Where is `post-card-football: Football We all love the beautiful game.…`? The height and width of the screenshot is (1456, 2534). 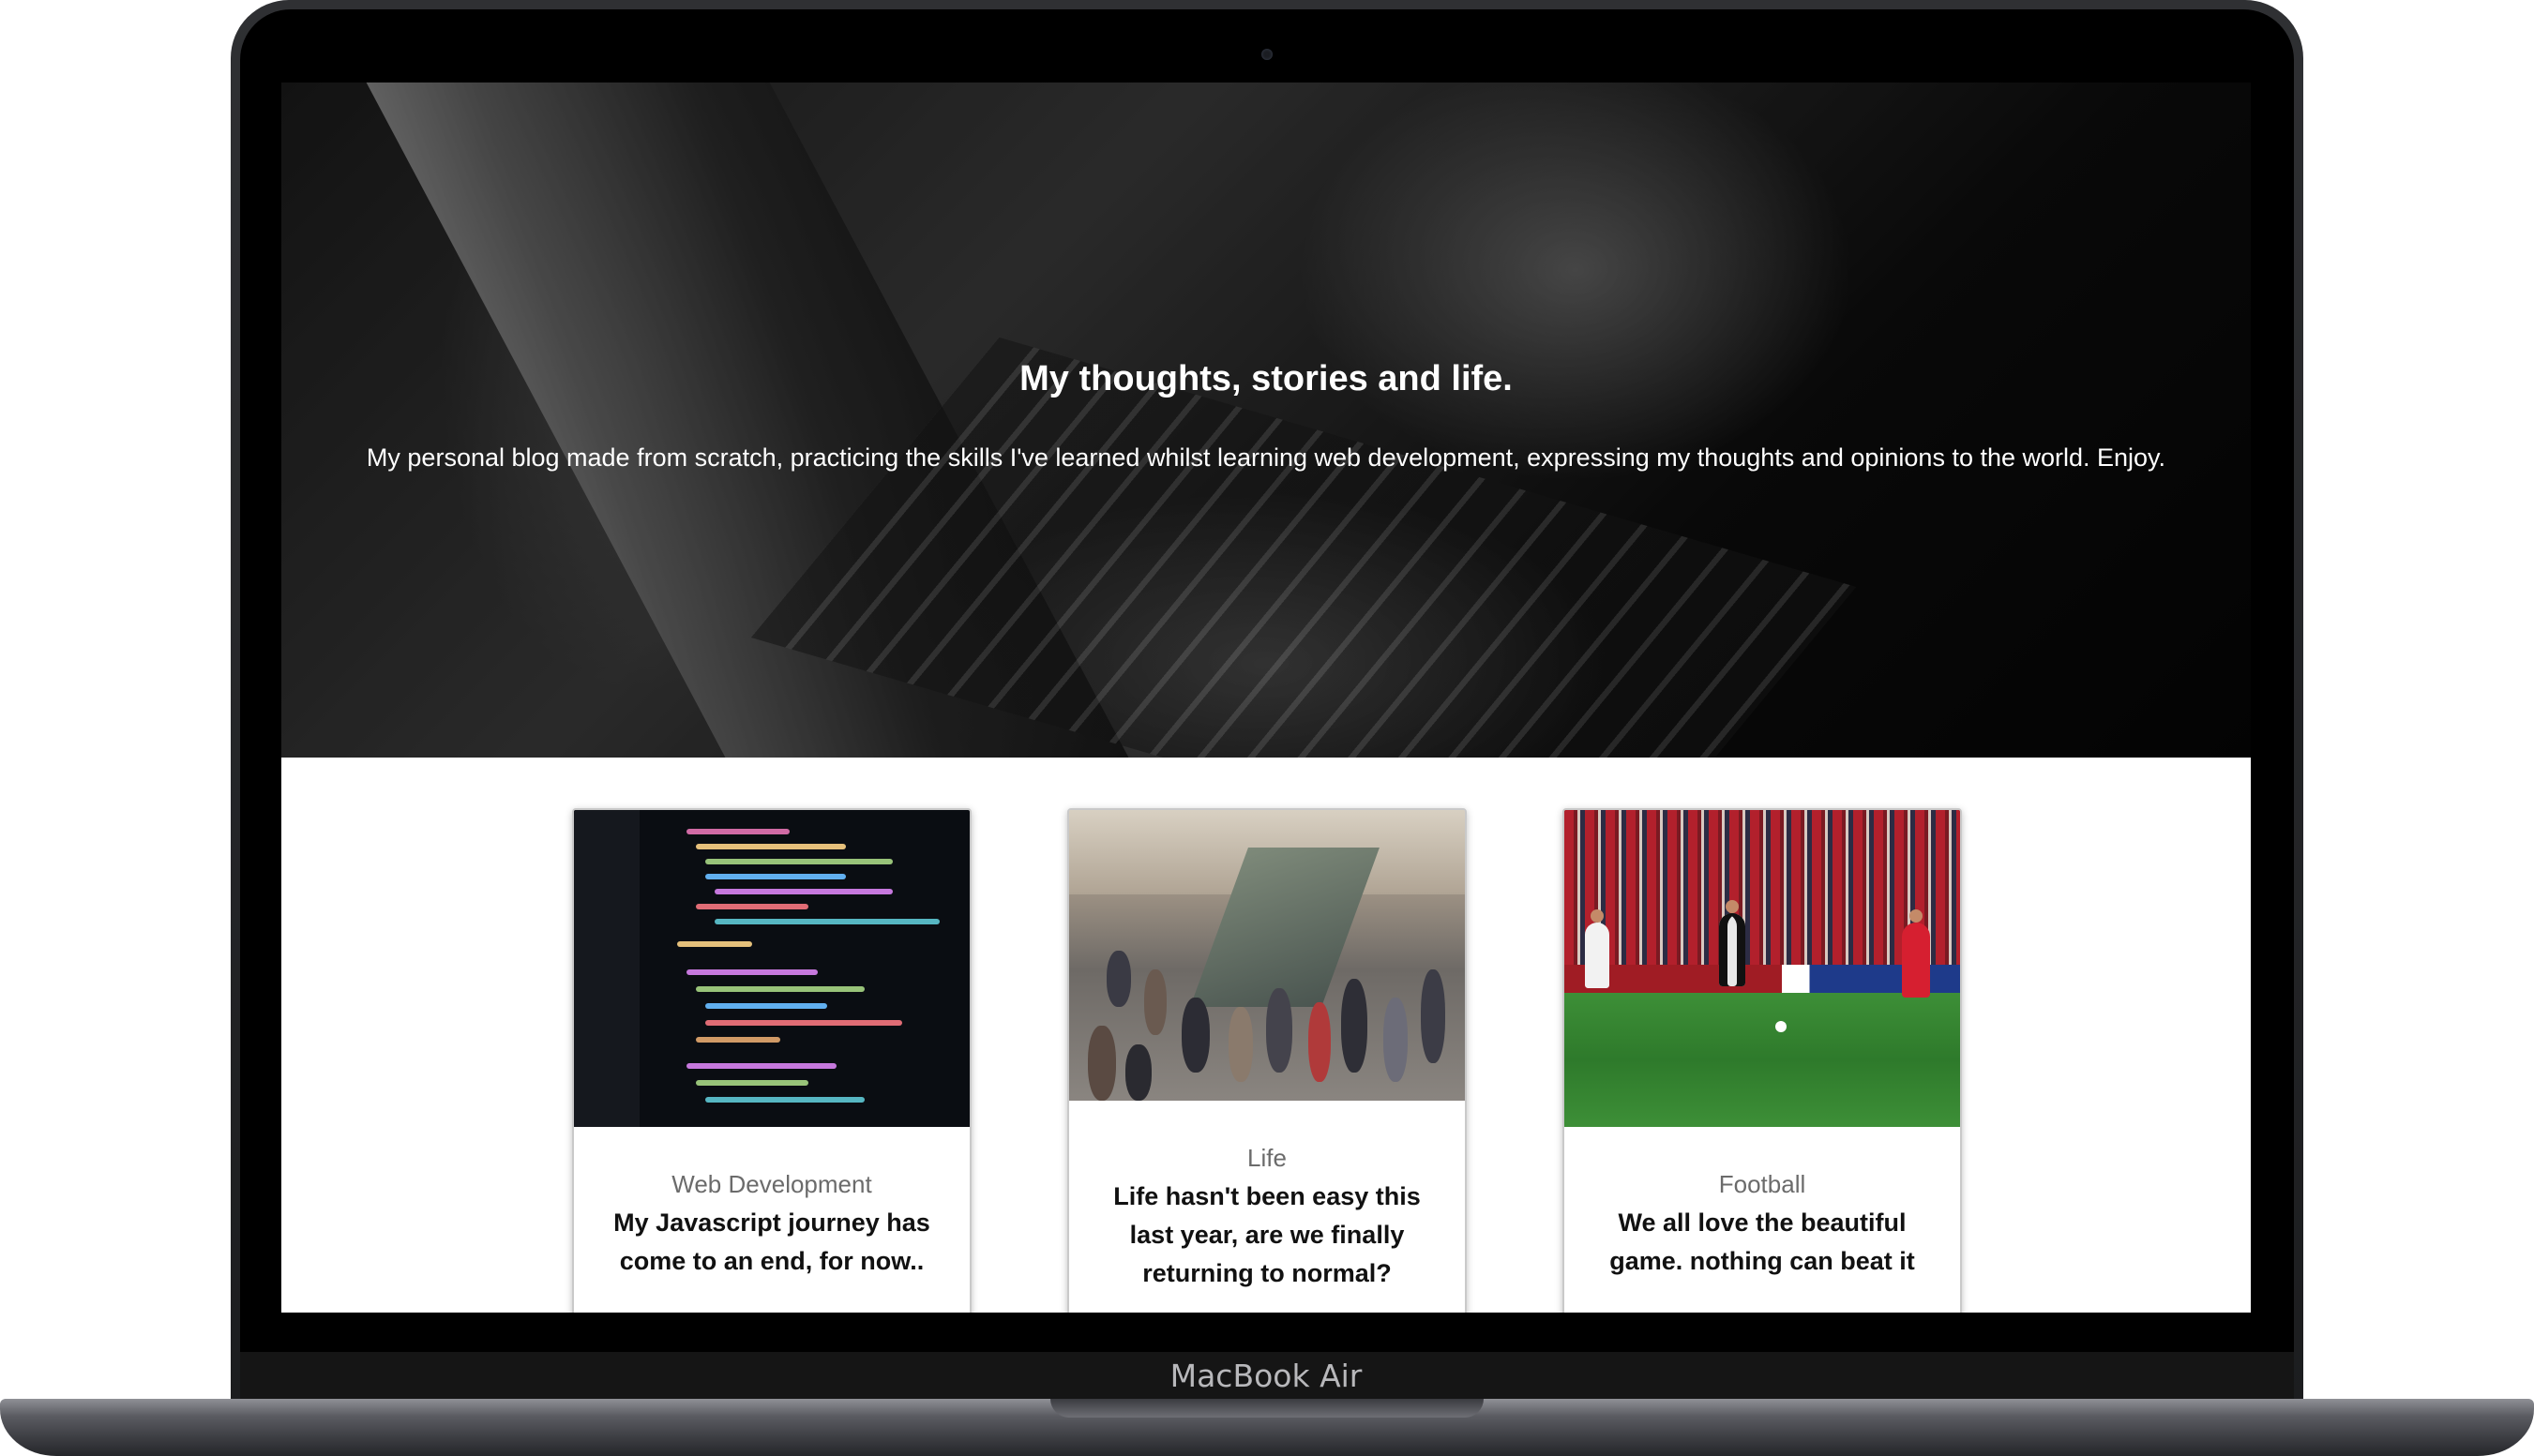
post-card-football: Football We all love the beautiful game.… is located at coordinates (1762, 1060).